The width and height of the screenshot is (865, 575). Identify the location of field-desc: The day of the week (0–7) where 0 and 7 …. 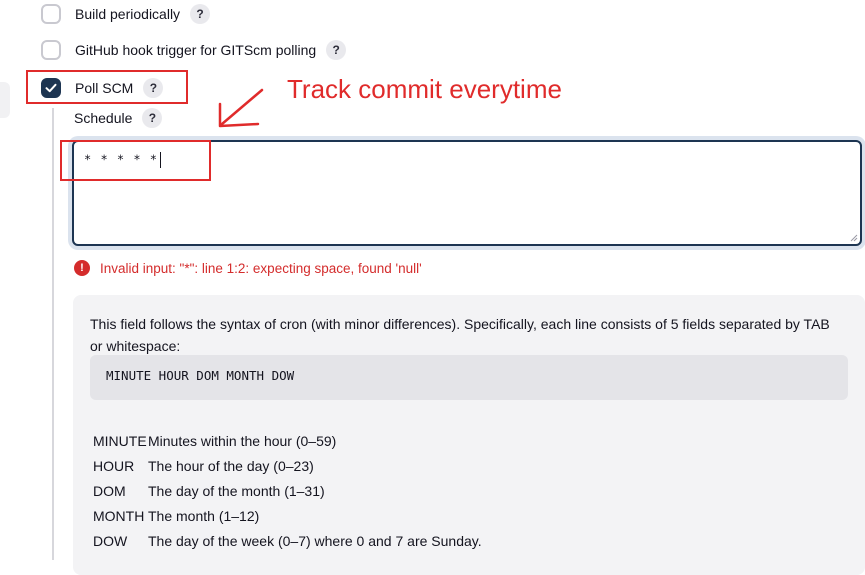
(315, 541).